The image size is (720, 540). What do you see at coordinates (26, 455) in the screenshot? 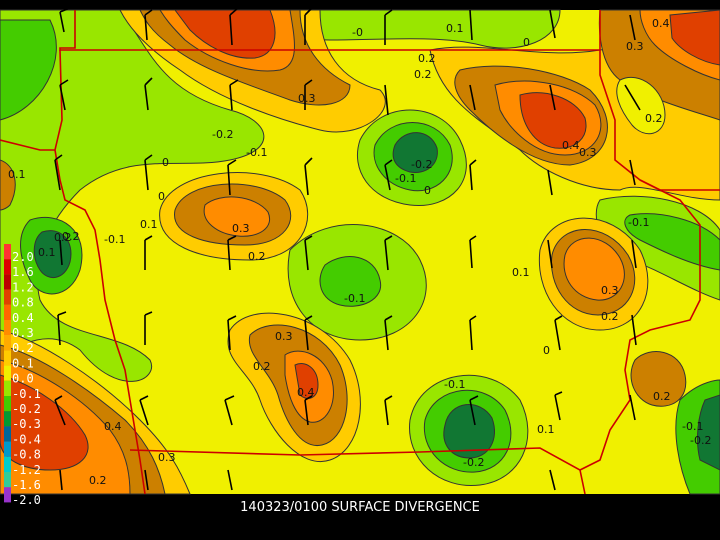
I see `legend-label: -0.8` at bounding box center [26, 455].